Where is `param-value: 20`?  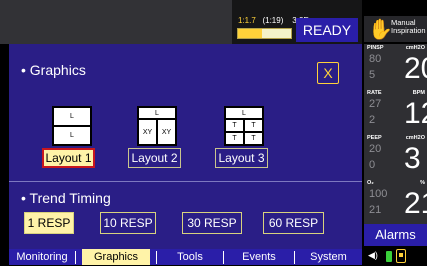 param-value: 20 is located at coordinates (415, 68).